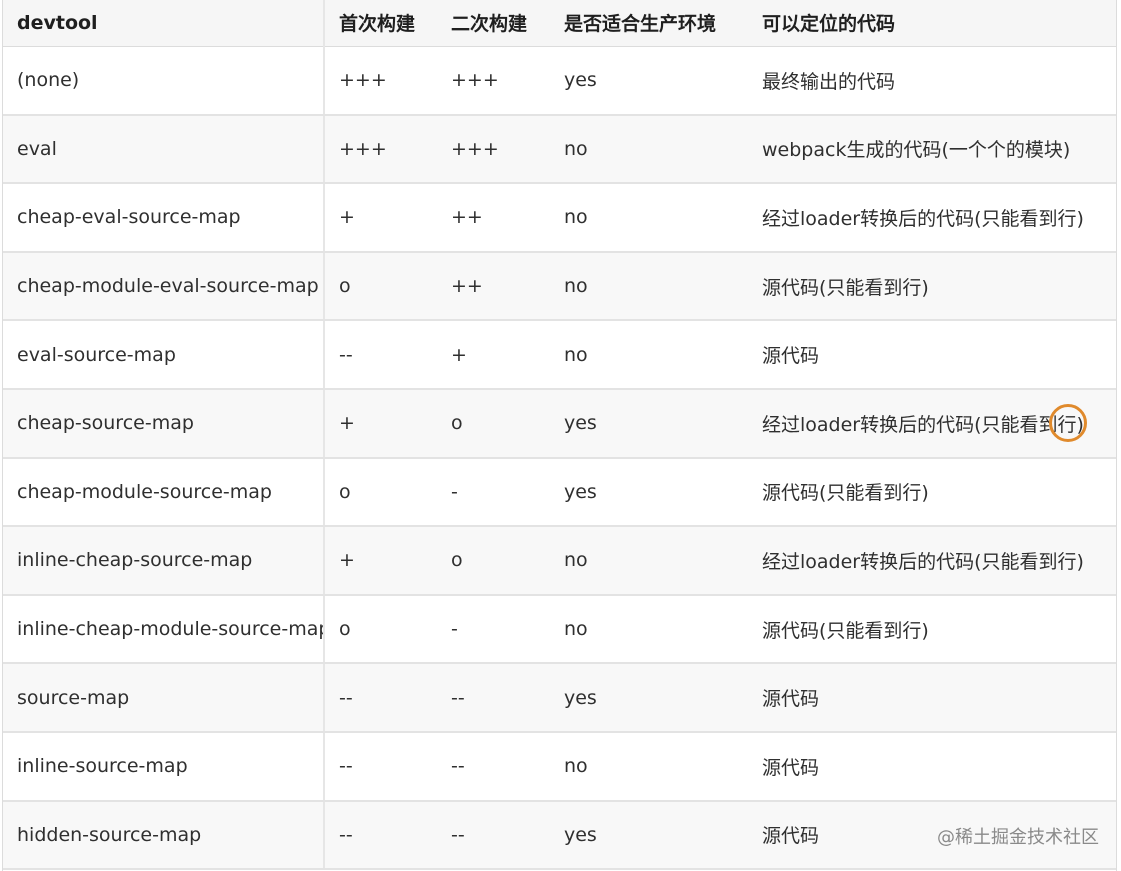 Image resolution: width=1121 pixels, height=871 pixels. I want to click on table-row: eval +++ +++ no webpack生成的代码(一个个的模块), so click(559, 149).